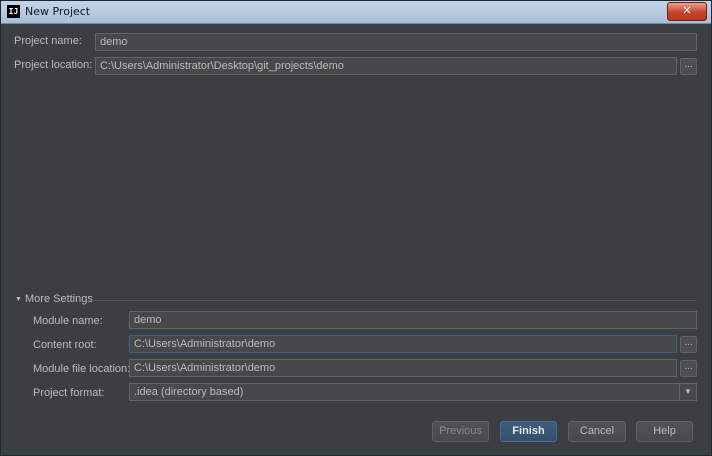  Describe the element at coordinates (403, 368) in the screenshot. I see `module-file-location-field: C:\Users\Administrator\demo` at that location.